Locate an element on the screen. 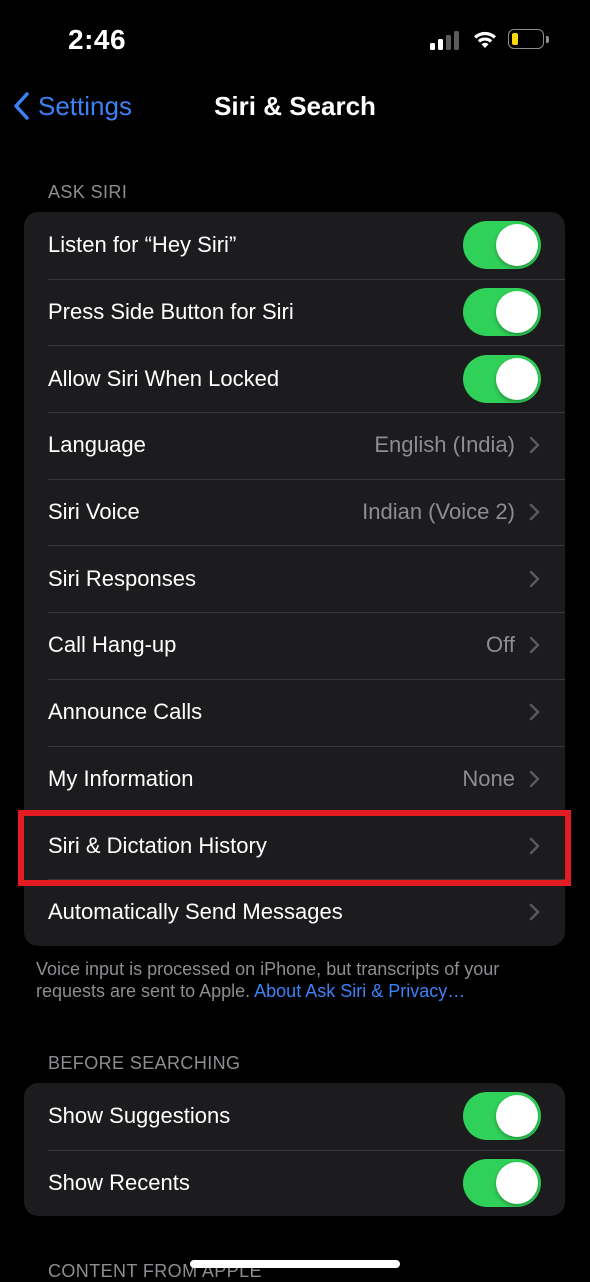  row-label: Siri Responses is located at coordinates (122, 578).